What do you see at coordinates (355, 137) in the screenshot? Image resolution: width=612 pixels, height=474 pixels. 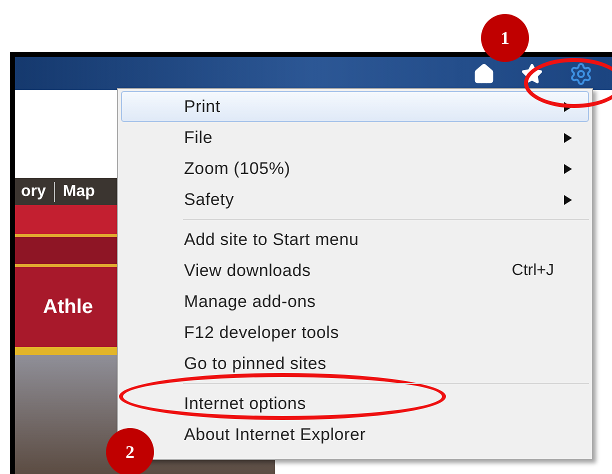 I see `menu-item: File` at bounding box center [355, 137].